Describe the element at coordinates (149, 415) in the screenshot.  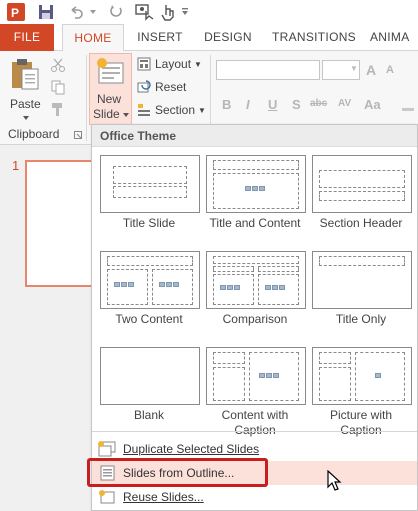
I see `layout-label: Blank` at that location.